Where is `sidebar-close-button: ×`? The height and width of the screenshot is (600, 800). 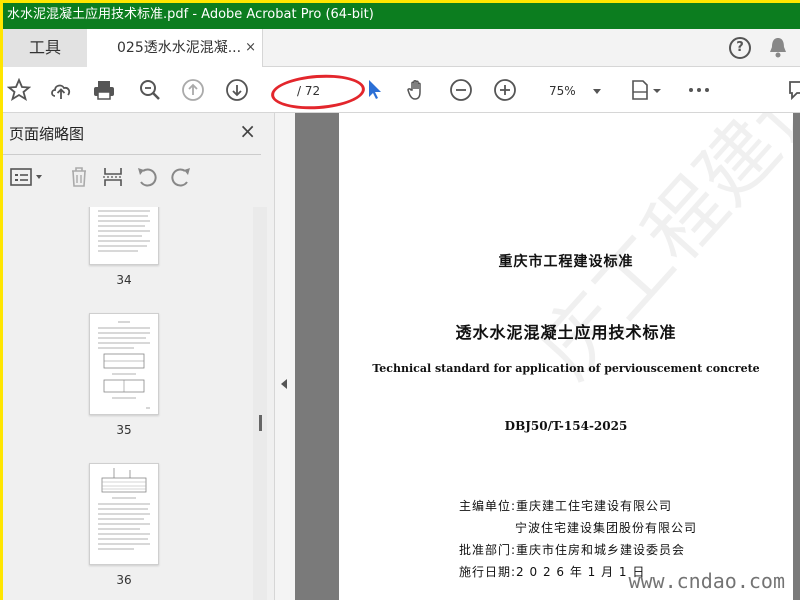
sidebar-close-button: × is located at coordinates (247, 131).